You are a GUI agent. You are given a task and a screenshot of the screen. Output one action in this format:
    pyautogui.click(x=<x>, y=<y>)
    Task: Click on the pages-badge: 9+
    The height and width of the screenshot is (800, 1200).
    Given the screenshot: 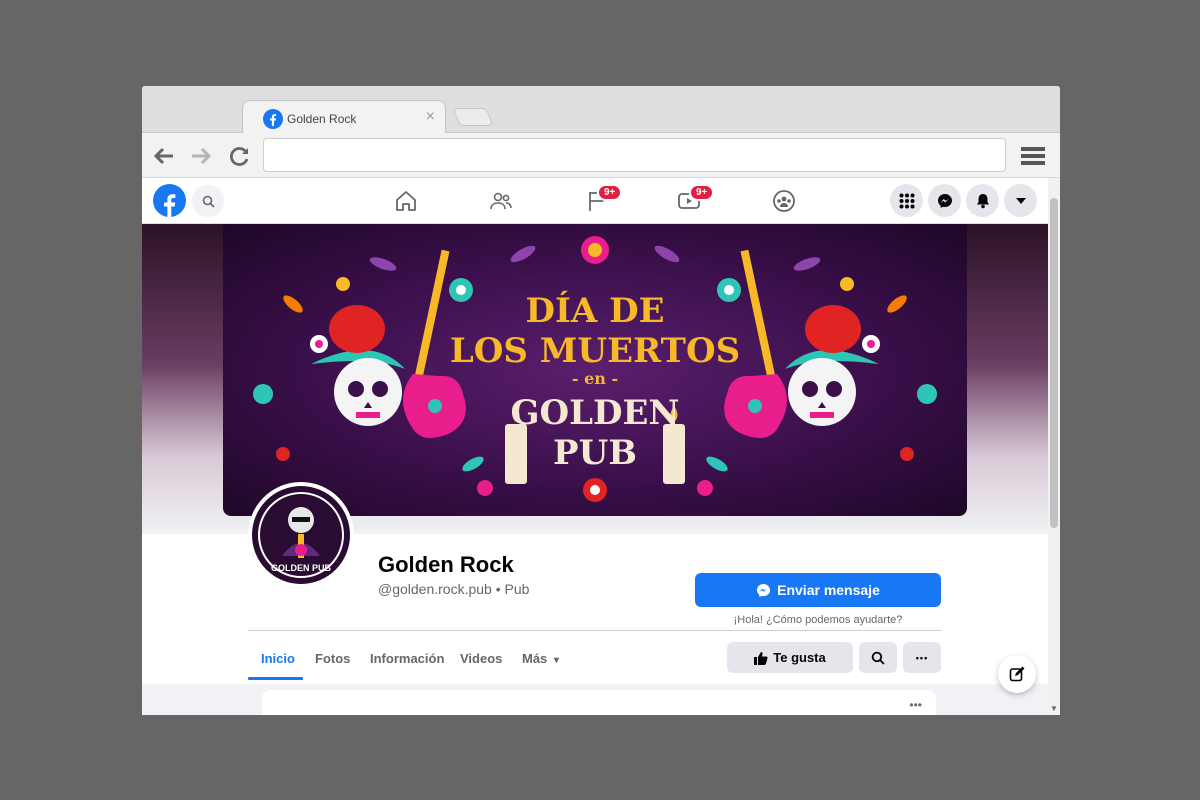 What is the action you would take?
    pyautogui.click(x=610, y=192)
    